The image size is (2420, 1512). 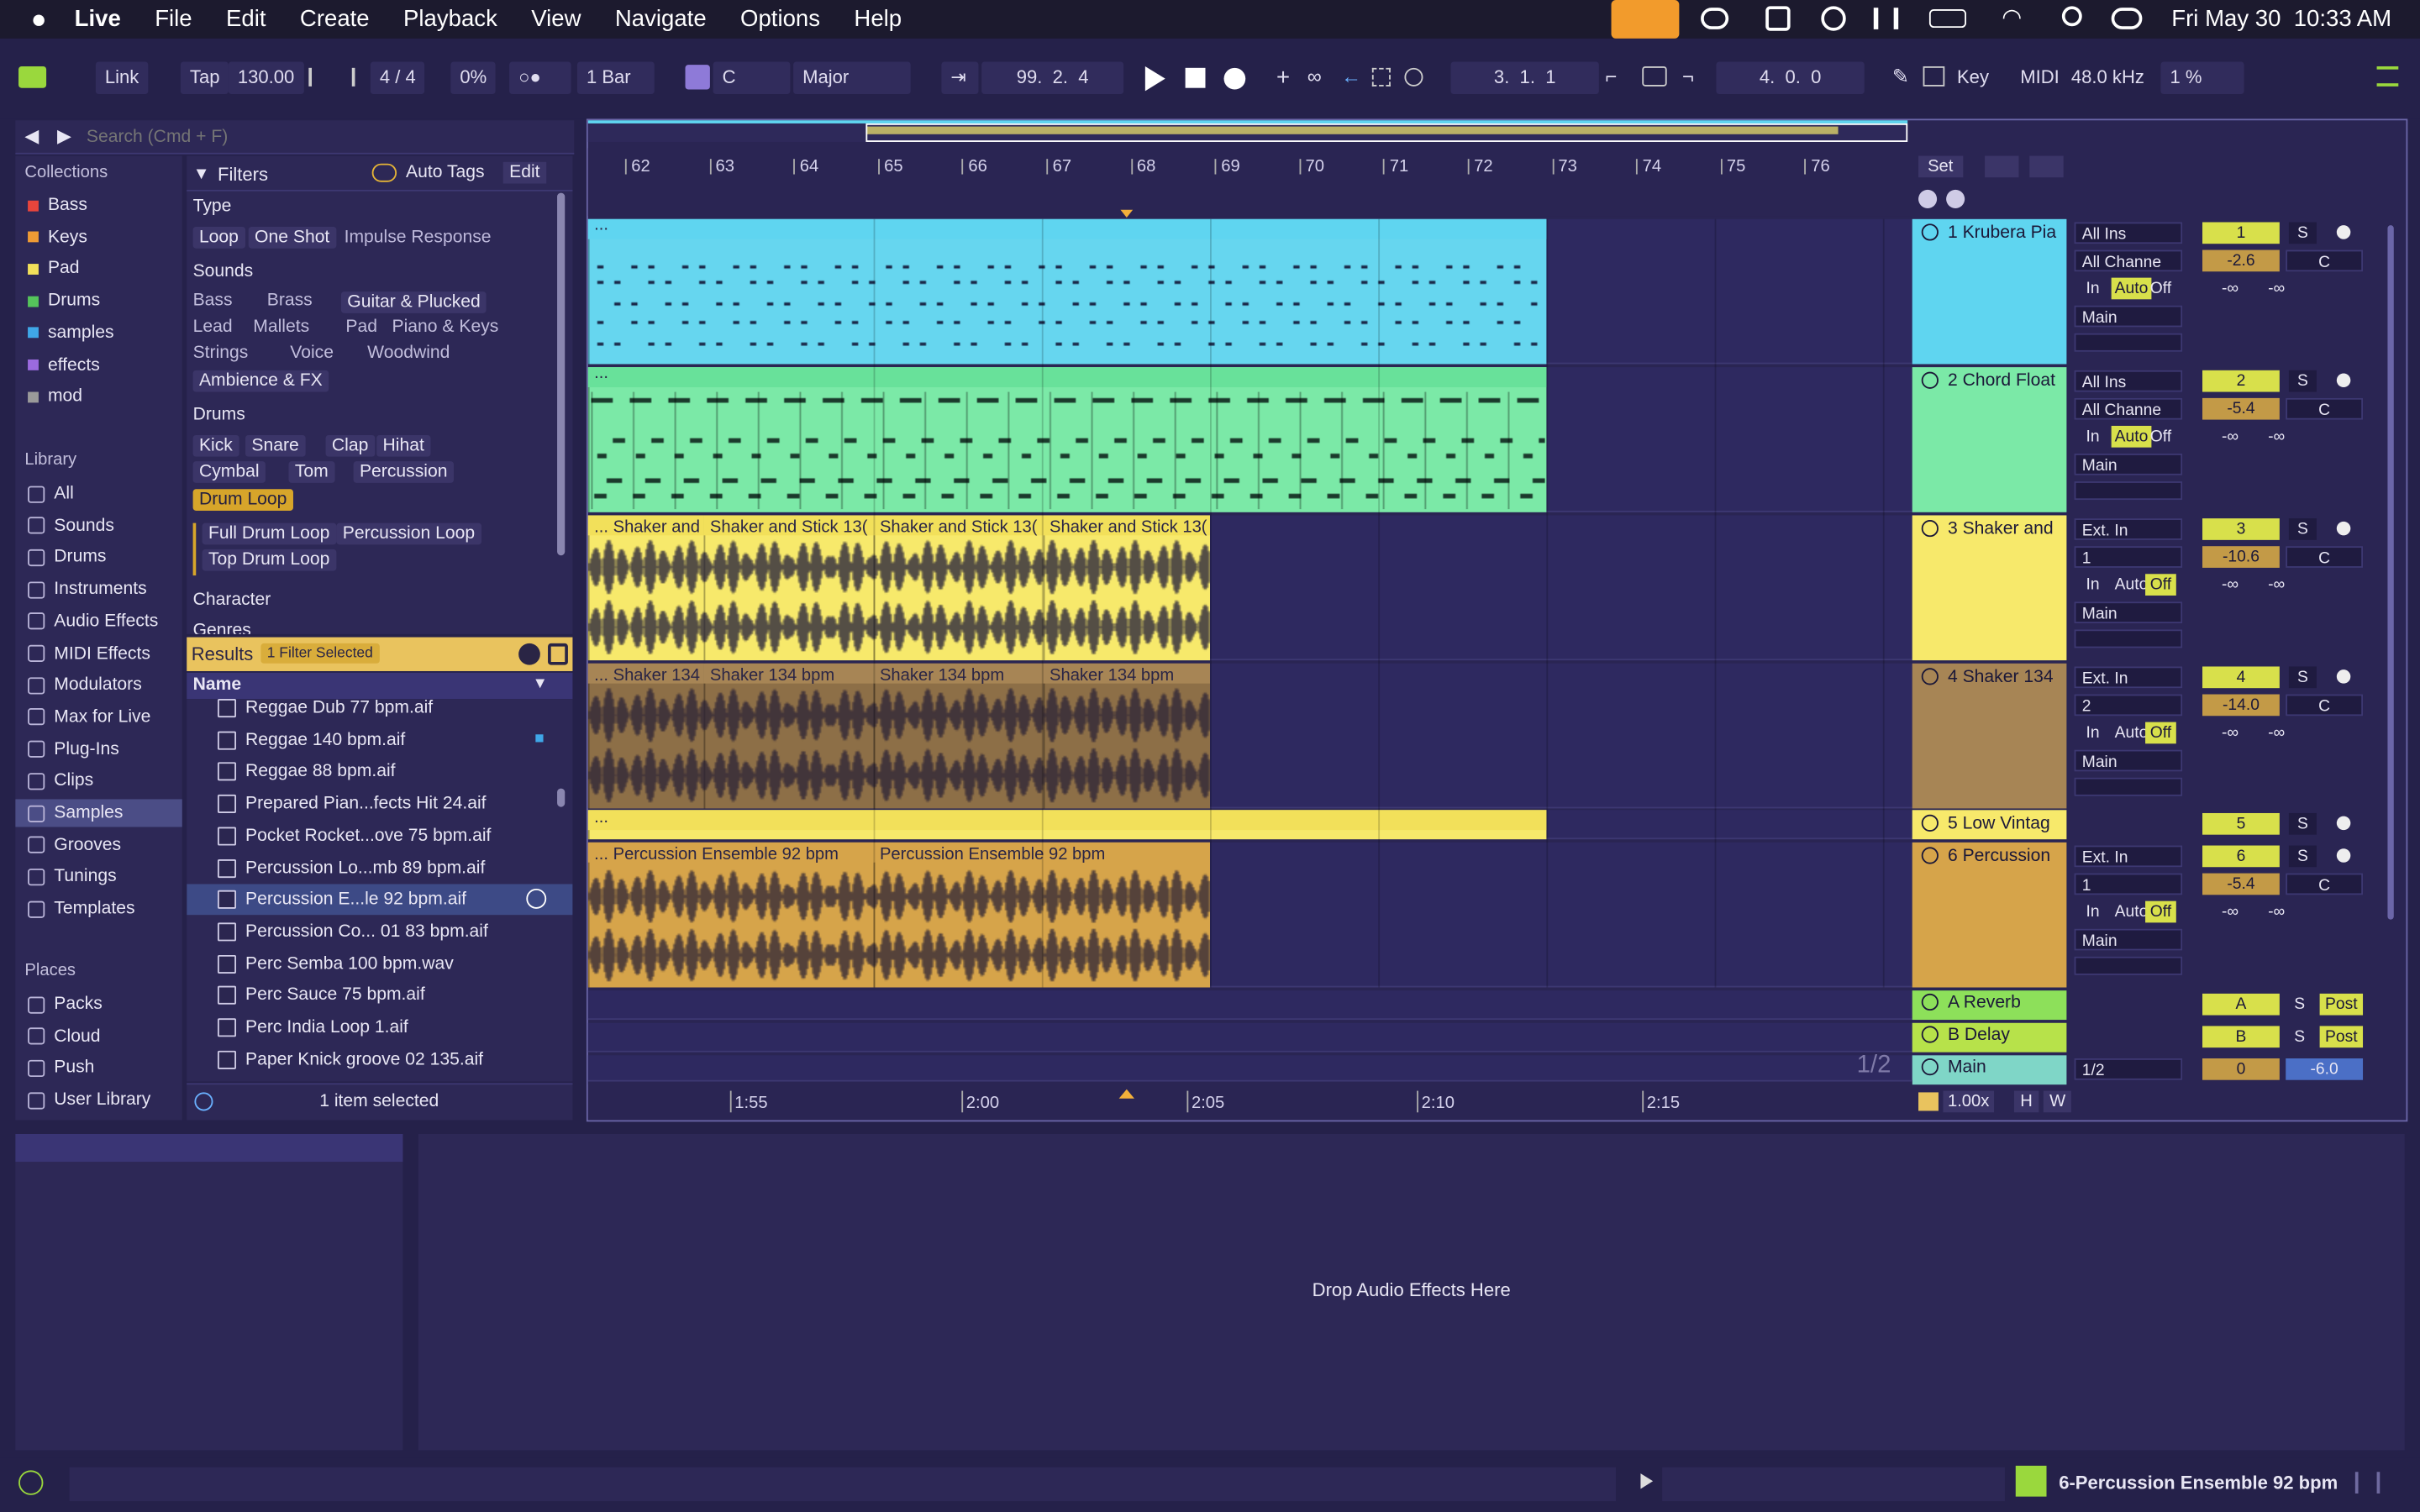 I want to click on battery-icon, so click(x=1947, y=19).